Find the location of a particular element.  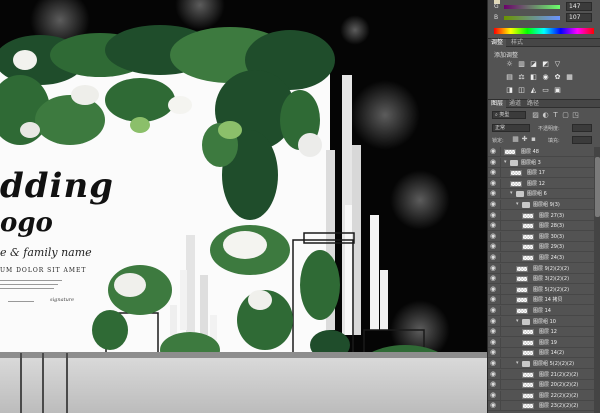

filter-pixel-icon: ▨ is located at coordinates (535, 115).